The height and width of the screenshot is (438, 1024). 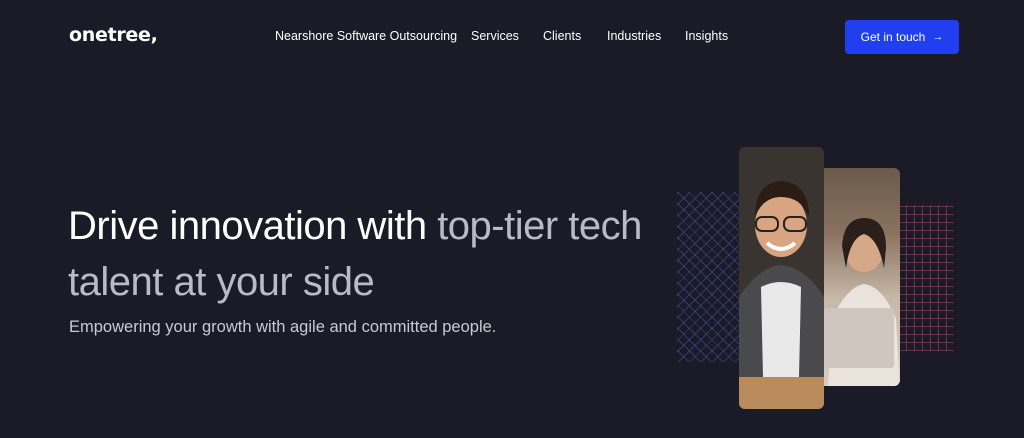 What do you see at coordinates (938, 37) in the screenshot?
I see `arrow-right-icon: →` at bounding box center [938, 37].